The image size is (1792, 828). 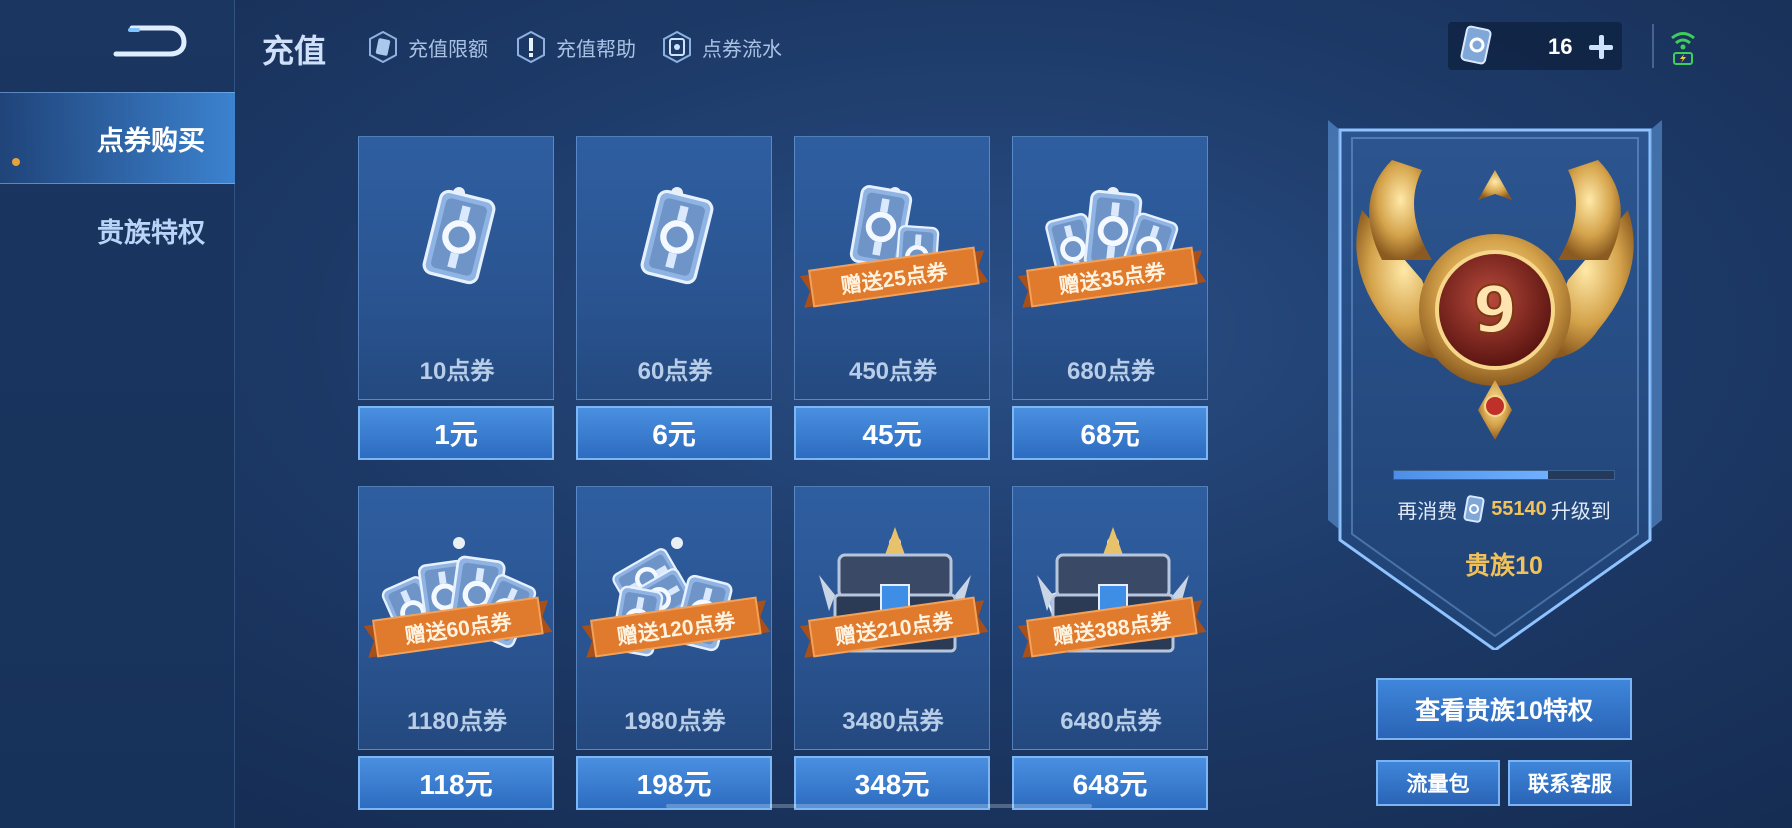 I want to click on upgrade-remaining: 55140, so click(x=1519, y=508).